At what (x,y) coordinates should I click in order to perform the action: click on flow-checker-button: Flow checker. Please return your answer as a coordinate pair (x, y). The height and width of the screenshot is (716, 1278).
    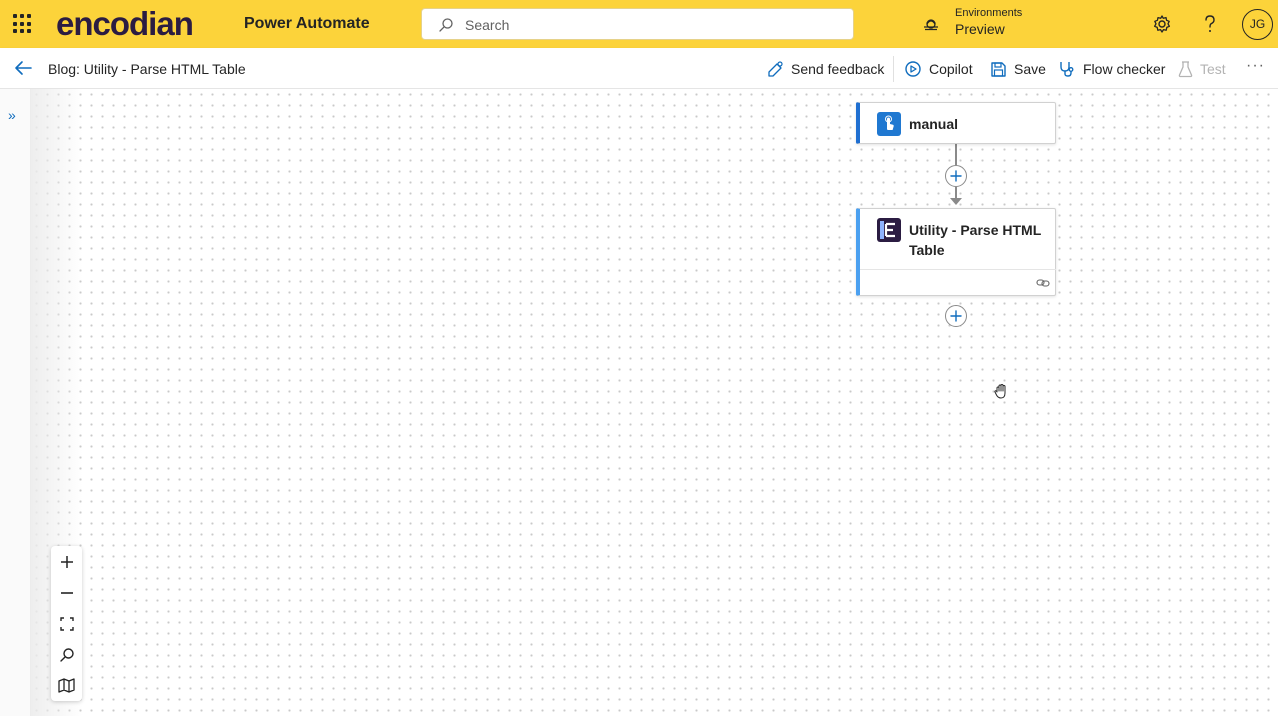
    Looking at the image, I should click on (1111, 69).